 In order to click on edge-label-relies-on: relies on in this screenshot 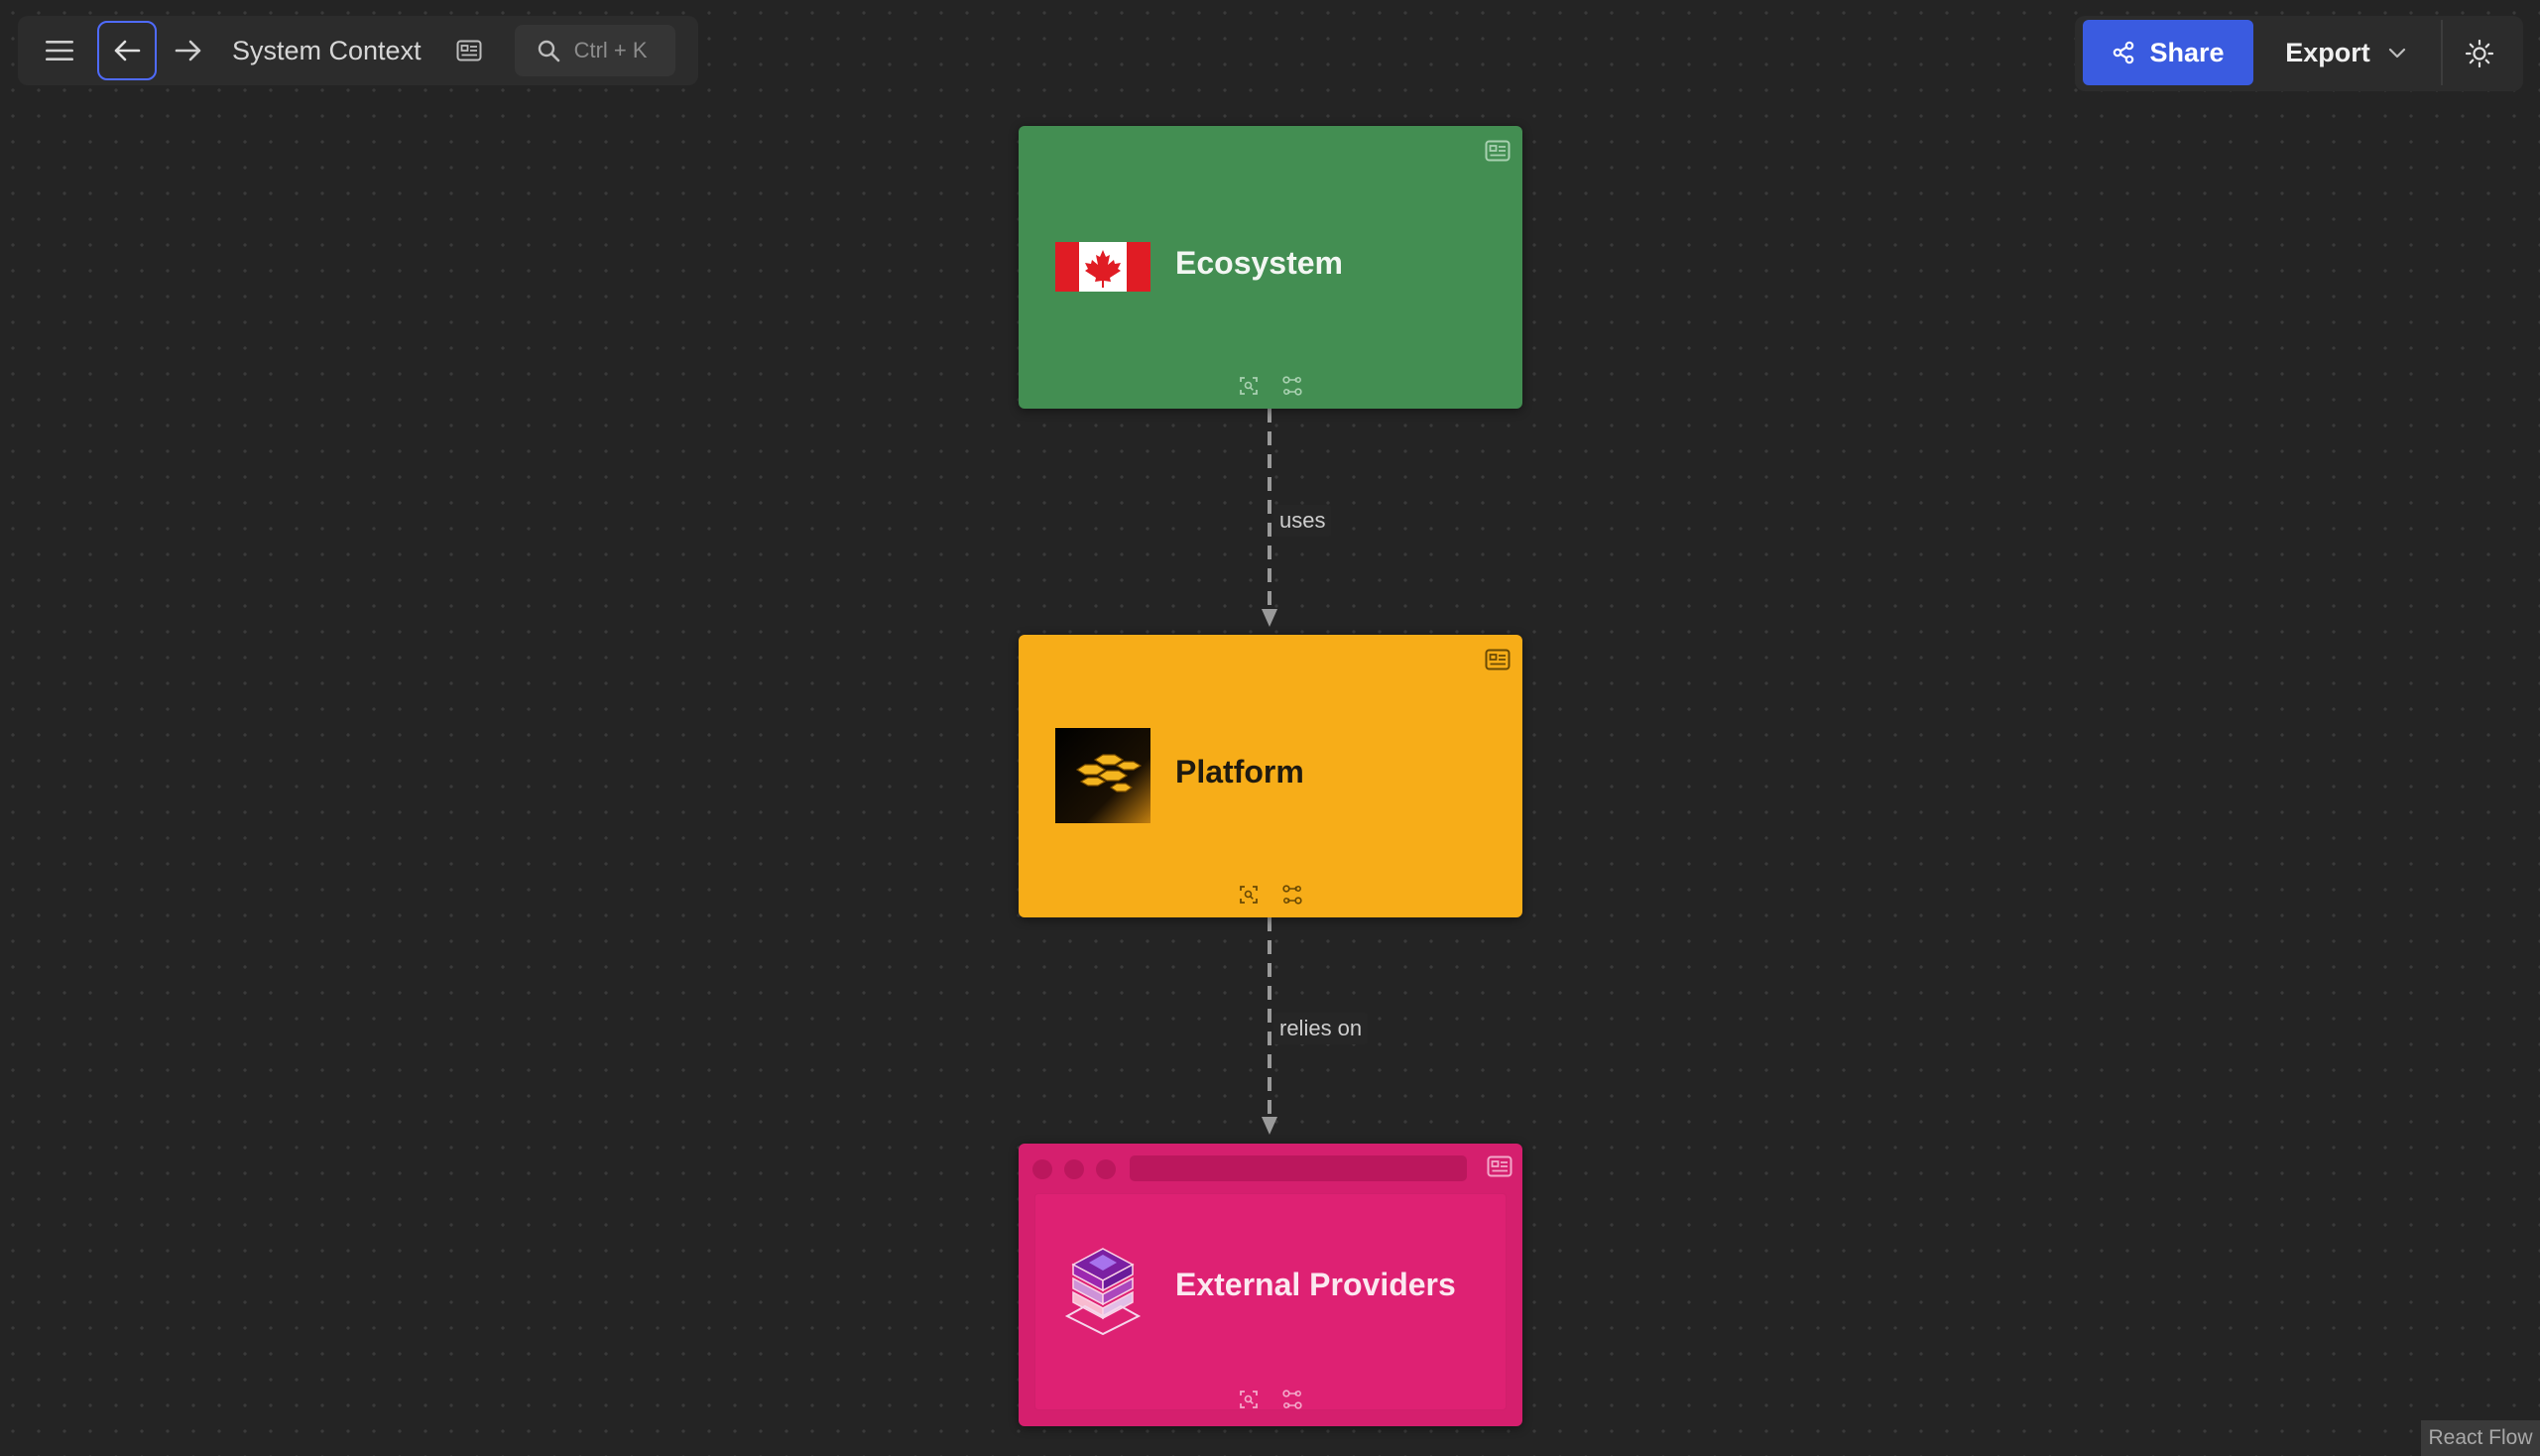, I will do `click(1321, 1028)`.